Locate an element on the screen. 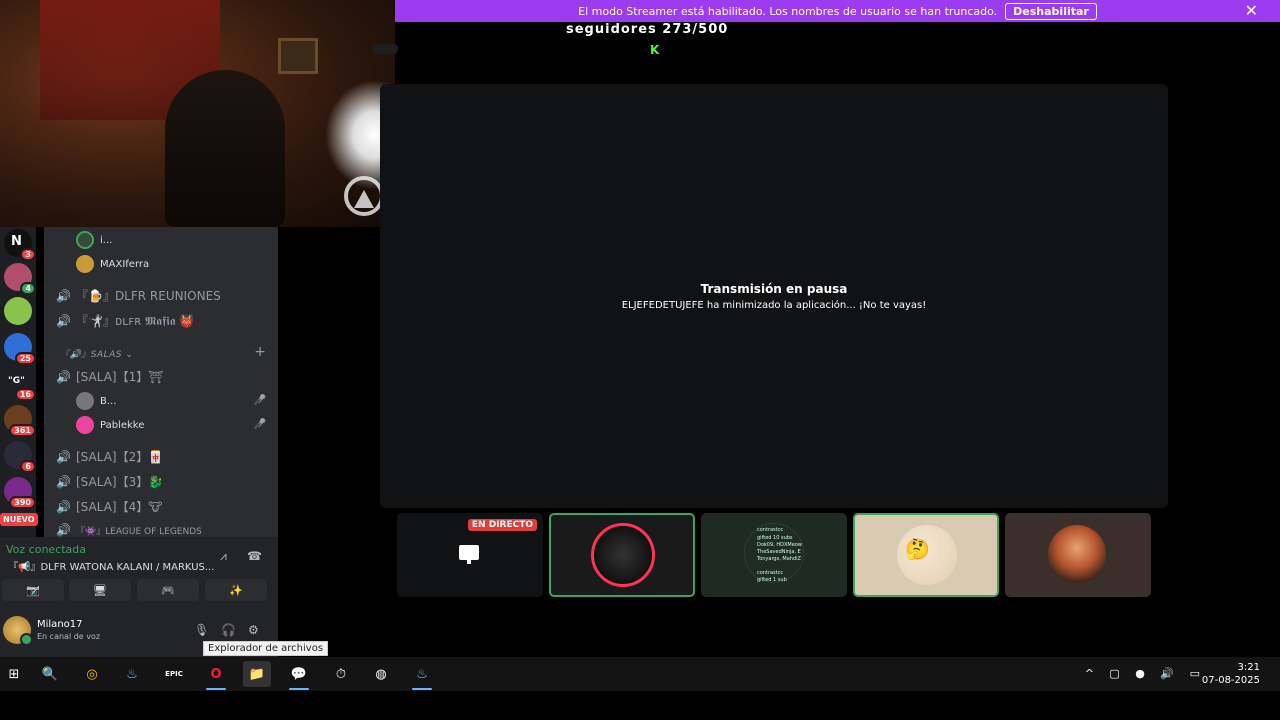 This screenshot has height=720, width=1280. tile-text: TheSavedNinja, E is located at coordinates (779, 552).